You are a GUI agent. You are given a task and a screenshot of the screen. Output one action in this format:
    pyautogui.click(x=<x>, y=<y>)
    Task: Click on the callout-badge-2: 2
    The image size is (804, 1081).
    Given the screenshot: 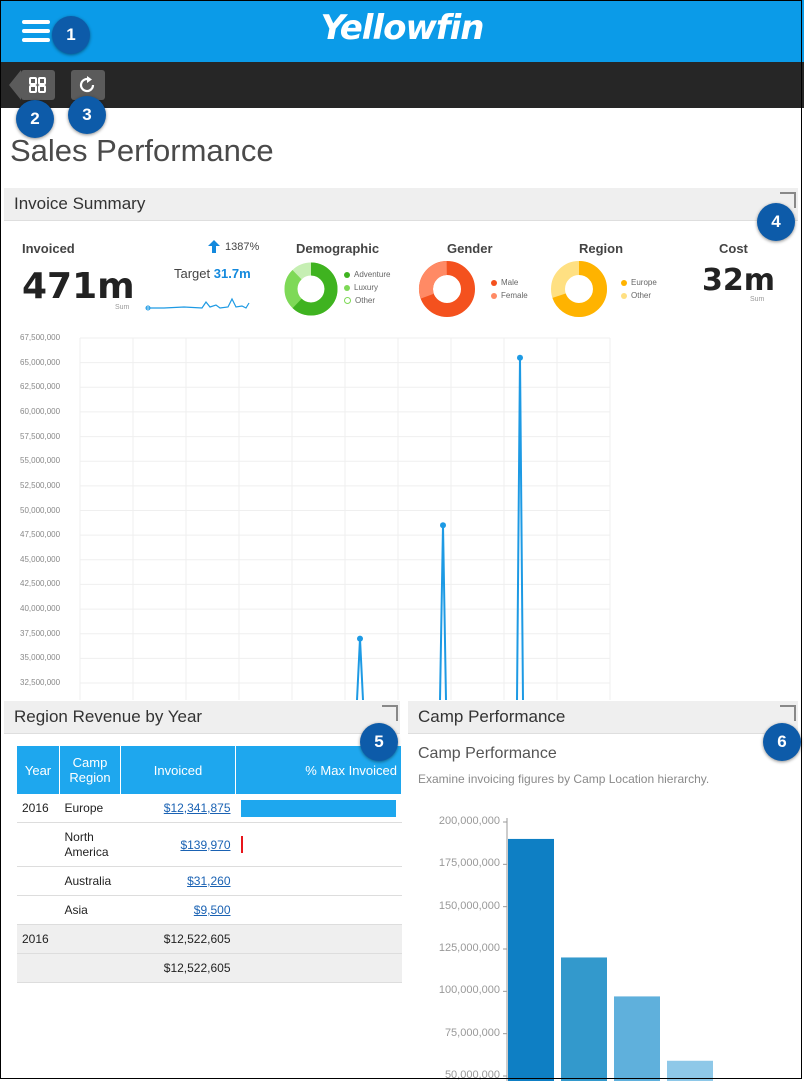 What is the action you would take?
    pyautogui.click(x=35, y=119)
    